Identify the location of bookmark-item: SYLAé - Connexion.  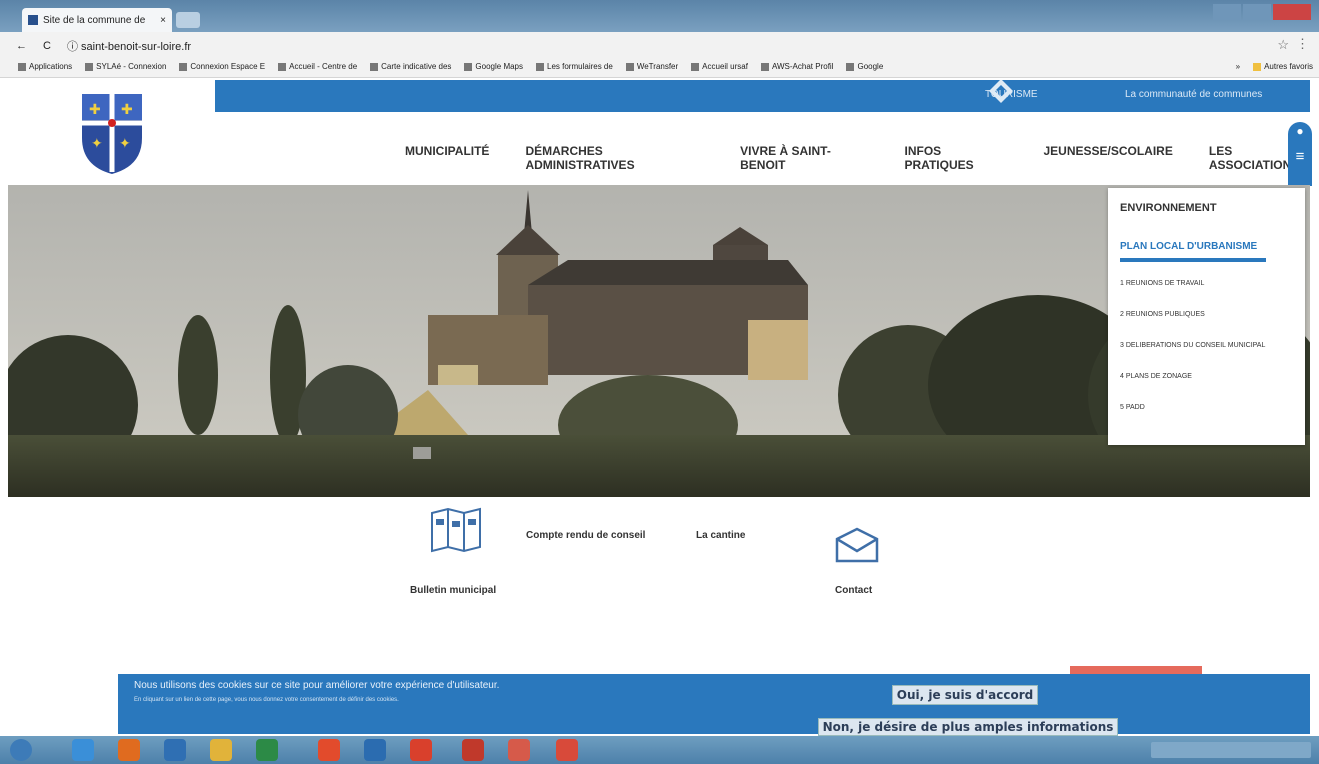
(125, 66).